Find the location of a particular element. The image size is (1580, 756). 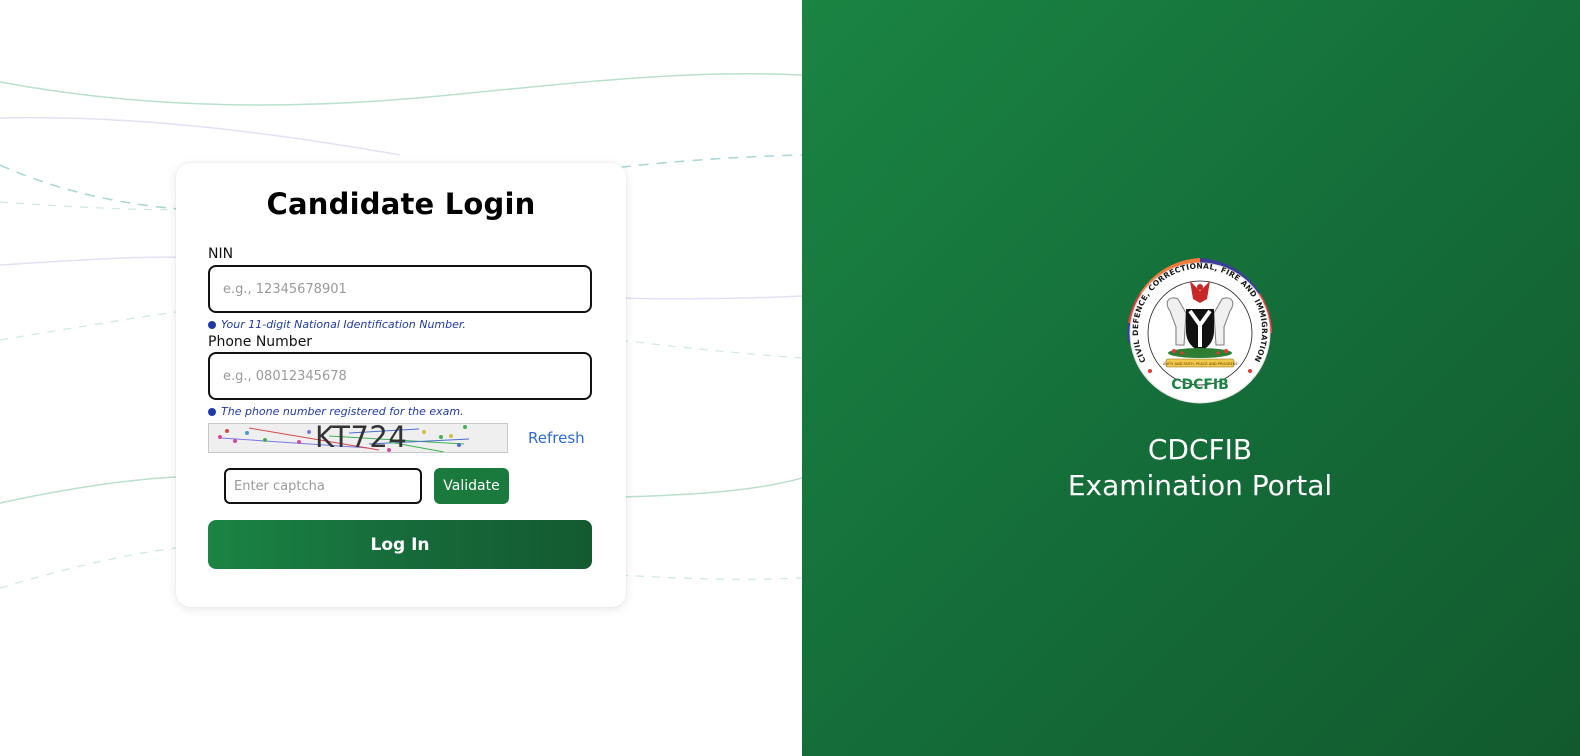

phone-input is located at coordinates (400, 376).